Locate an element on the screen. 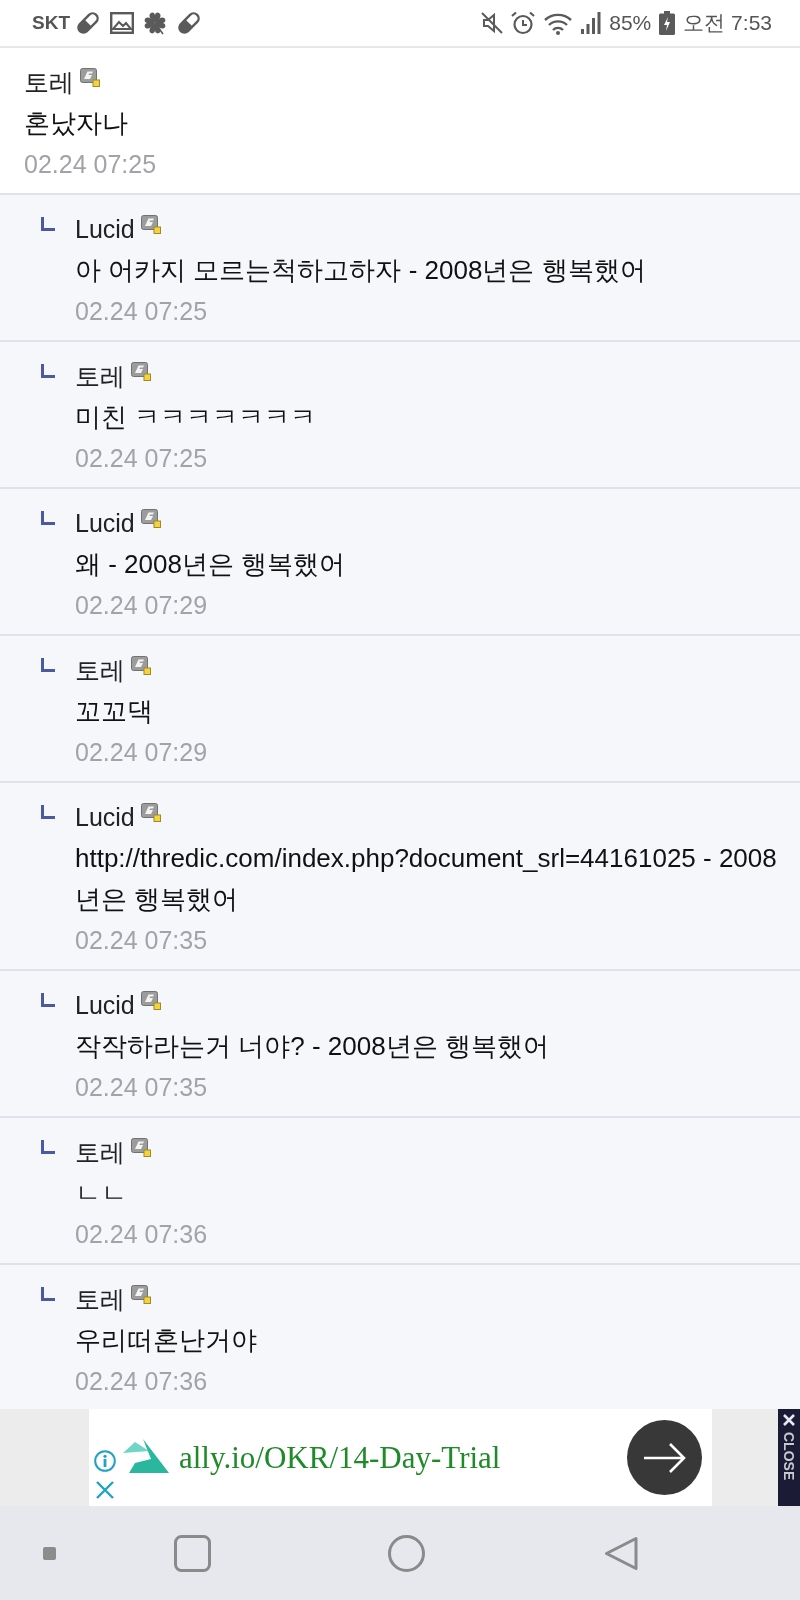  close-tab: CLOSE is located at coordinates (789, 1457).